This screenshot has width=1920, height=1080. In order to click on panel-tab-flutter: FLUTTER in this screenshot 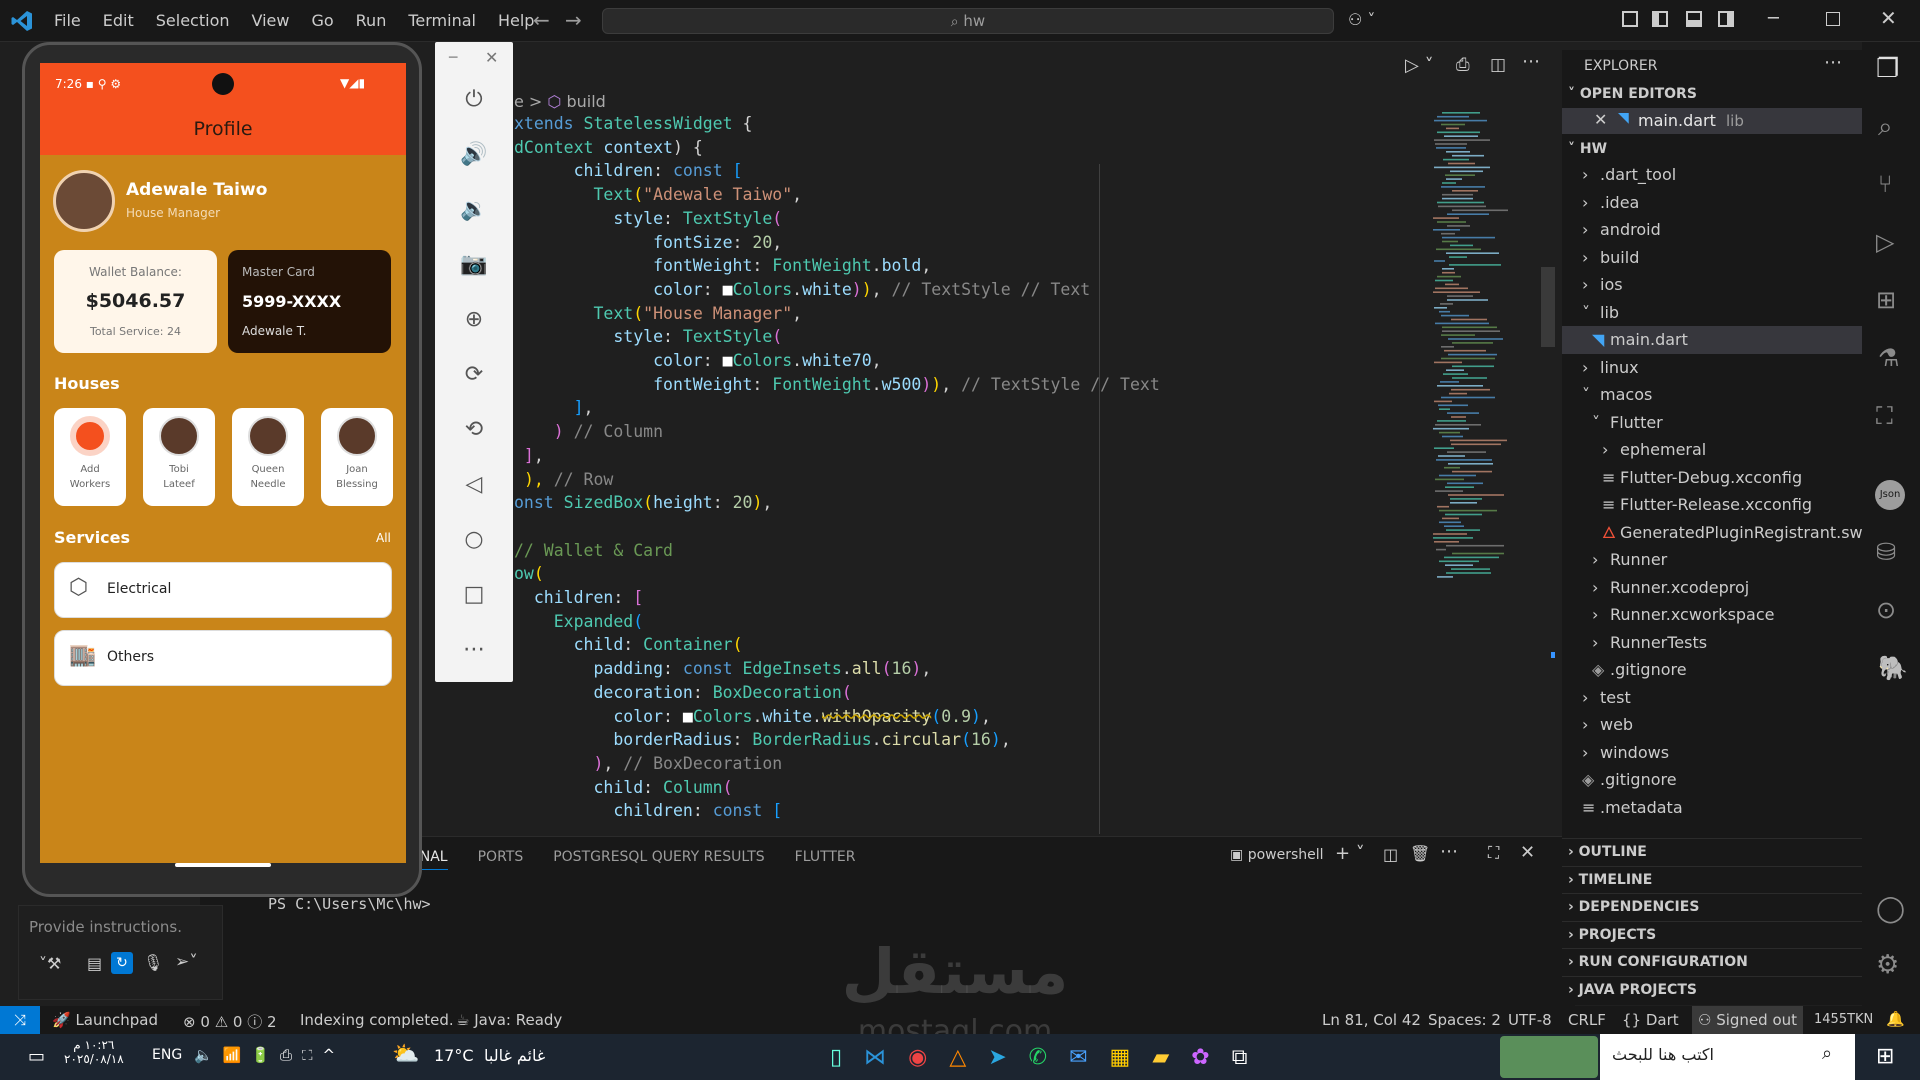, I will do `click(825, 859)`.